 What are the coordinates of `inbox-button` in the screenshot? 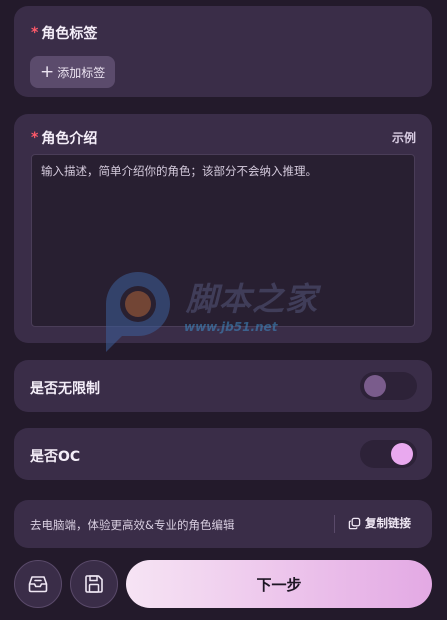 It's located at (38, 584).